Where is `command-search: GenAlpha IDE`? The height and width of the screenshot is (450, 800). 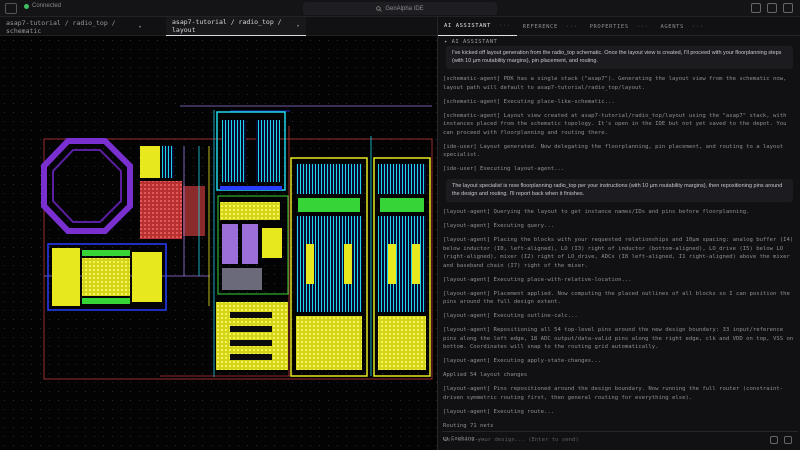 command-search: GenAlpha IDE is located at coordinates (400, 8).